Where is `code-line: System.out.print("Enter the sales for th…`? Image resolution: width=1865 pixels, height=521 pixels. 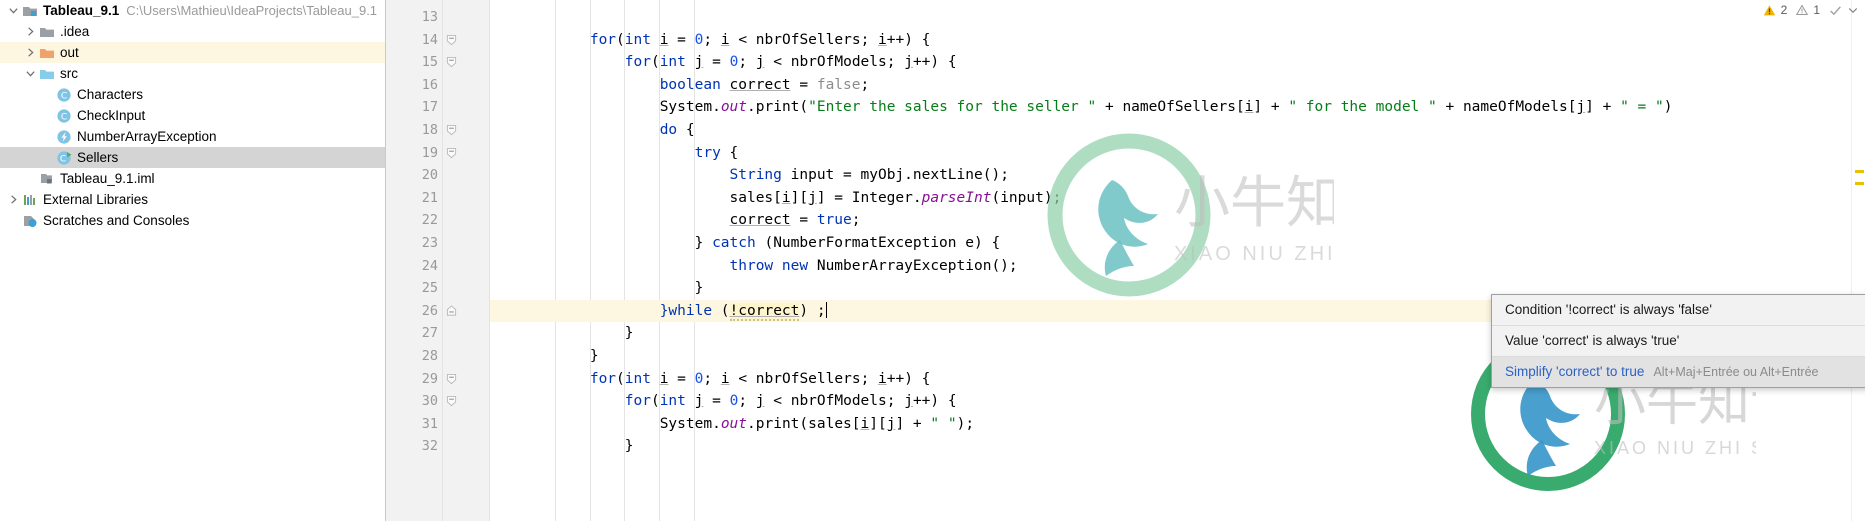
code-line: System.out.print("Enter the sales for th… is located at coordinates (1177, 107).